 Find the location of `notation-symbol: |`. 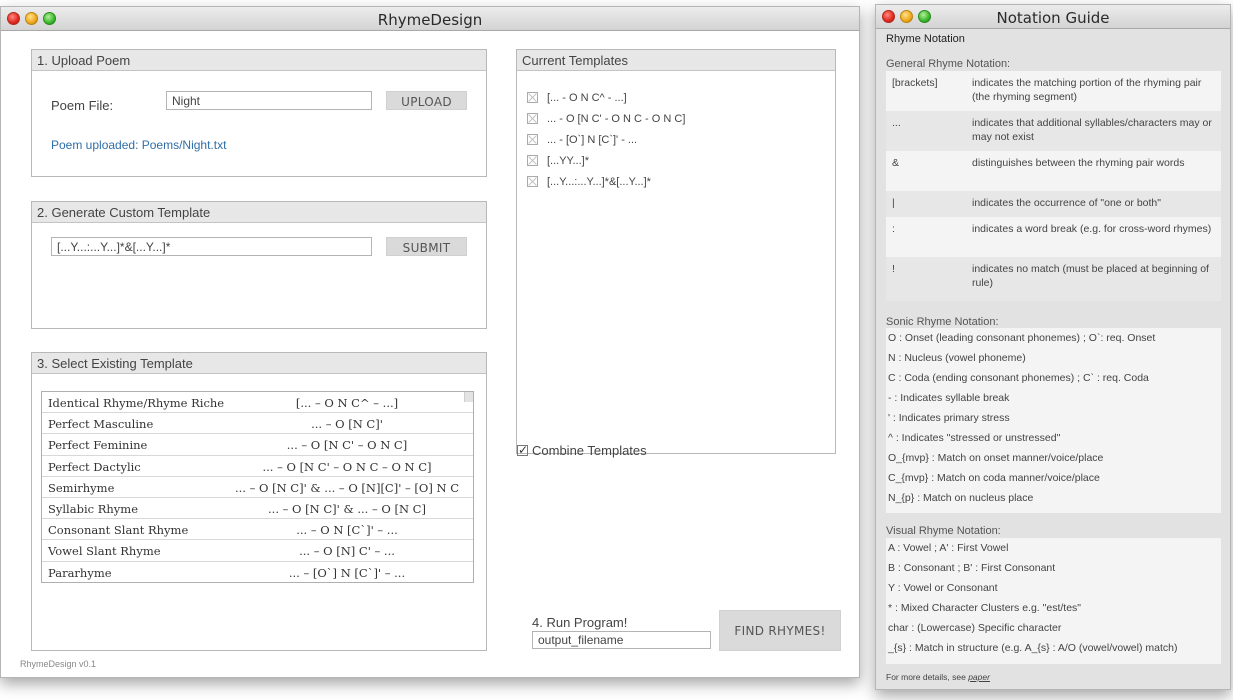

notation-symbol: | is located at coordinates (893, 203).